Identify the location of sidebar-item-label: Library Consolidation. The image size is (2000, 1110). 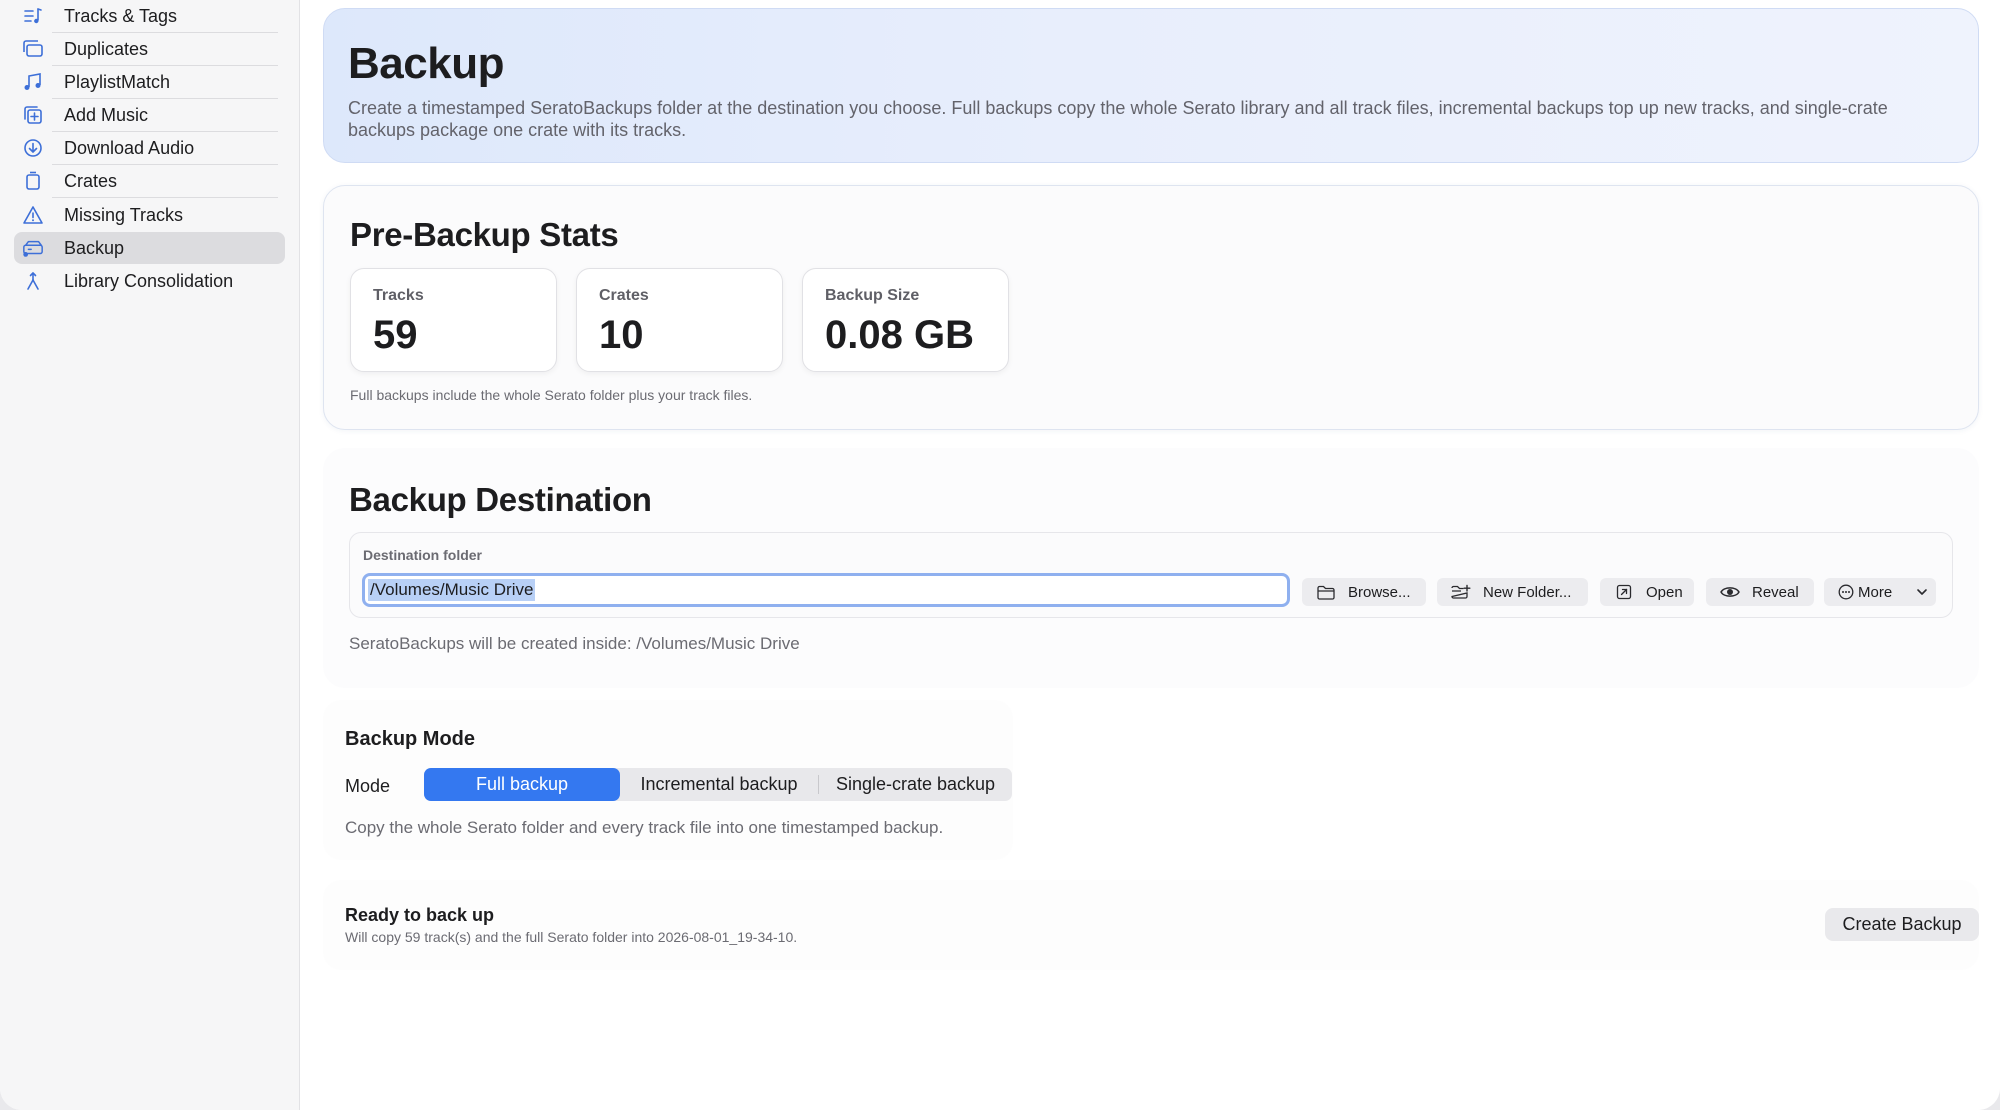
(149, 280).